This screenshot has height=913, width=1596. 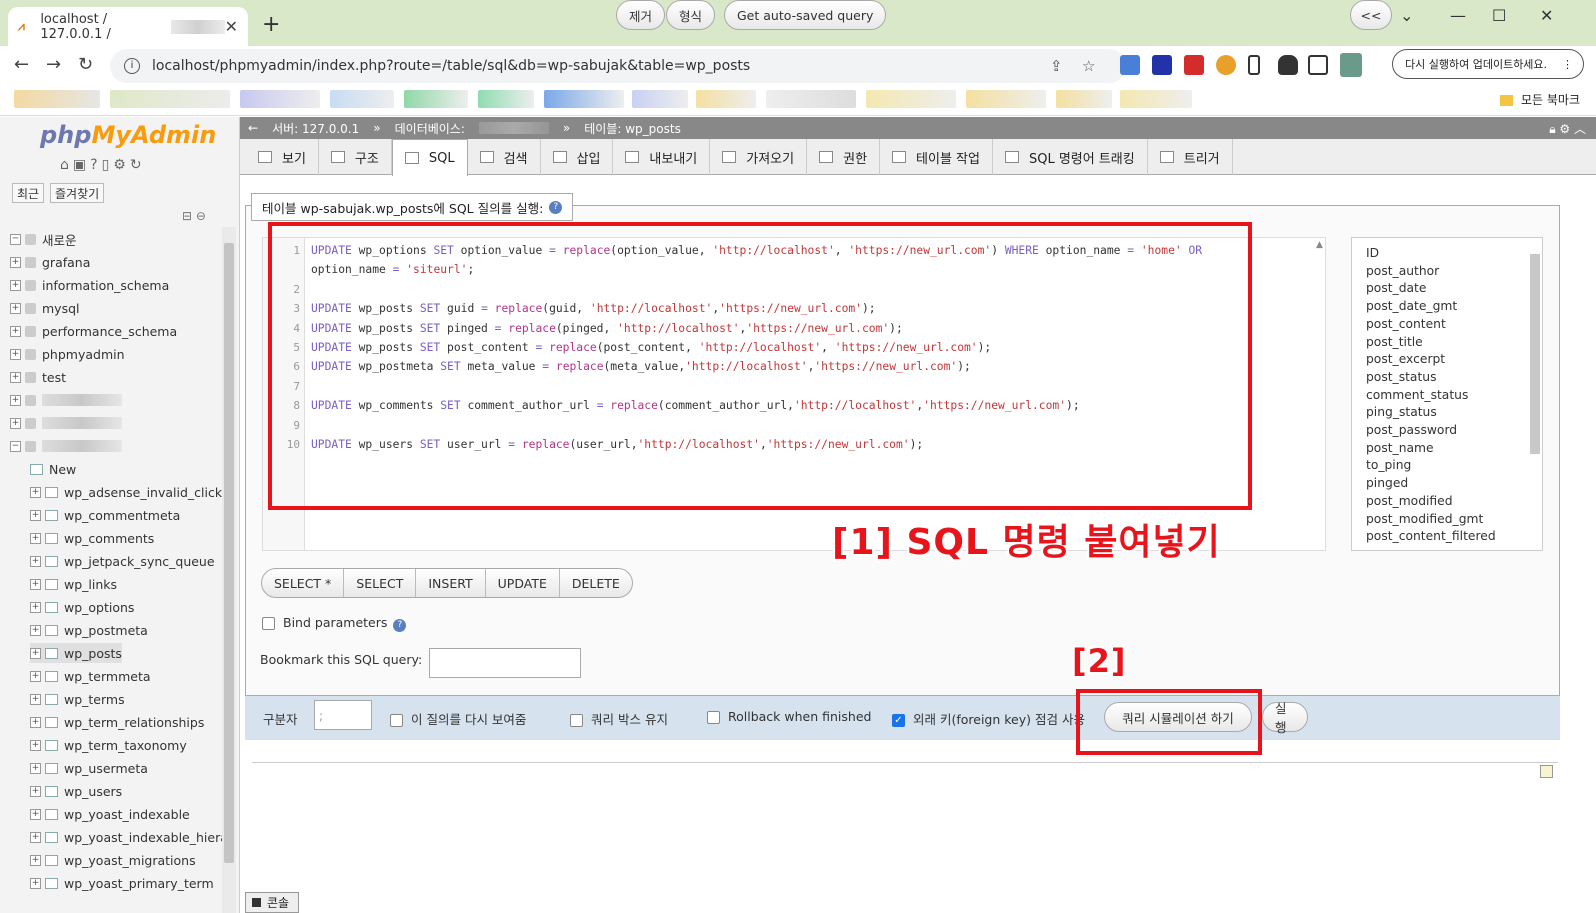 What do you see at coordinates (1406, 324) in the screenshot?
I see `column-item: post_content` at bounding box center [1406, 324].